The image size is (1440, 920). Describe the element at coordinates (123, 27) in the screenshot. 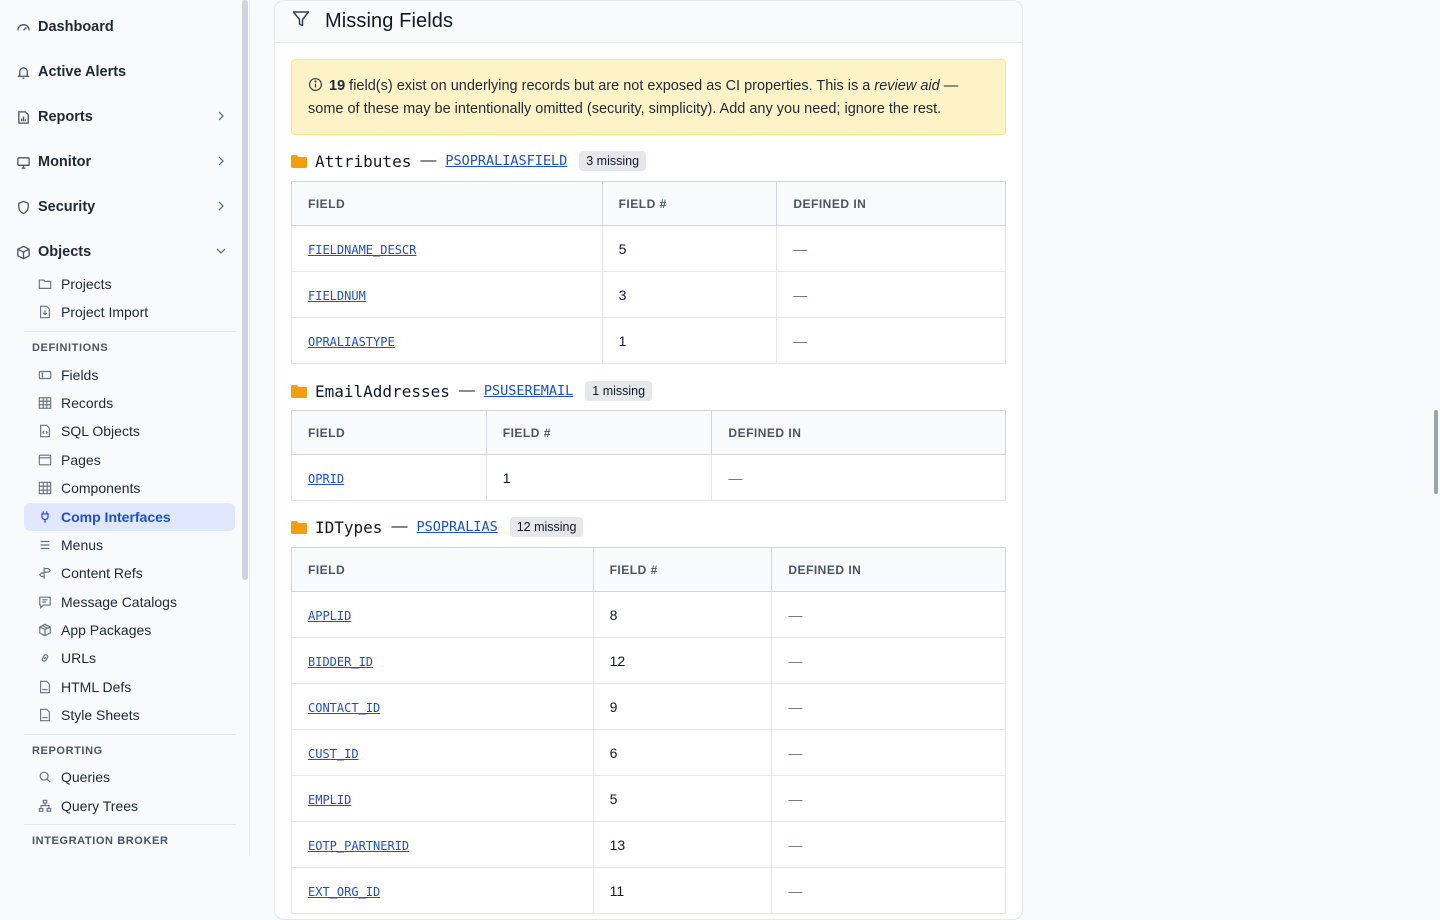

I see `nav-dashboard: Dashboard` at that location.